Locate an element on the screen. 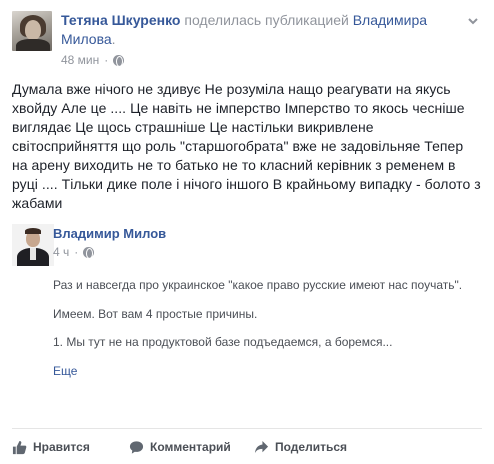 The image size is (494, 464). comment-label: Комментарий is located at coordinates (190, 447).